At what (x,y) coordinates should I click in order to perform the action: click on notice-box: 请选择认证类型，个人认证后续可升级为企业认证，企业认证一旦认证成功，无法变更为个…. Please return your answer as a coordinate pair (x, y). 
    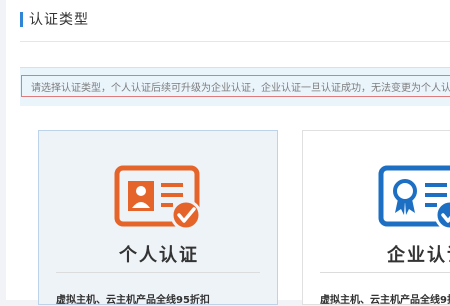
    Looking at the image, I should click on (235, 86).